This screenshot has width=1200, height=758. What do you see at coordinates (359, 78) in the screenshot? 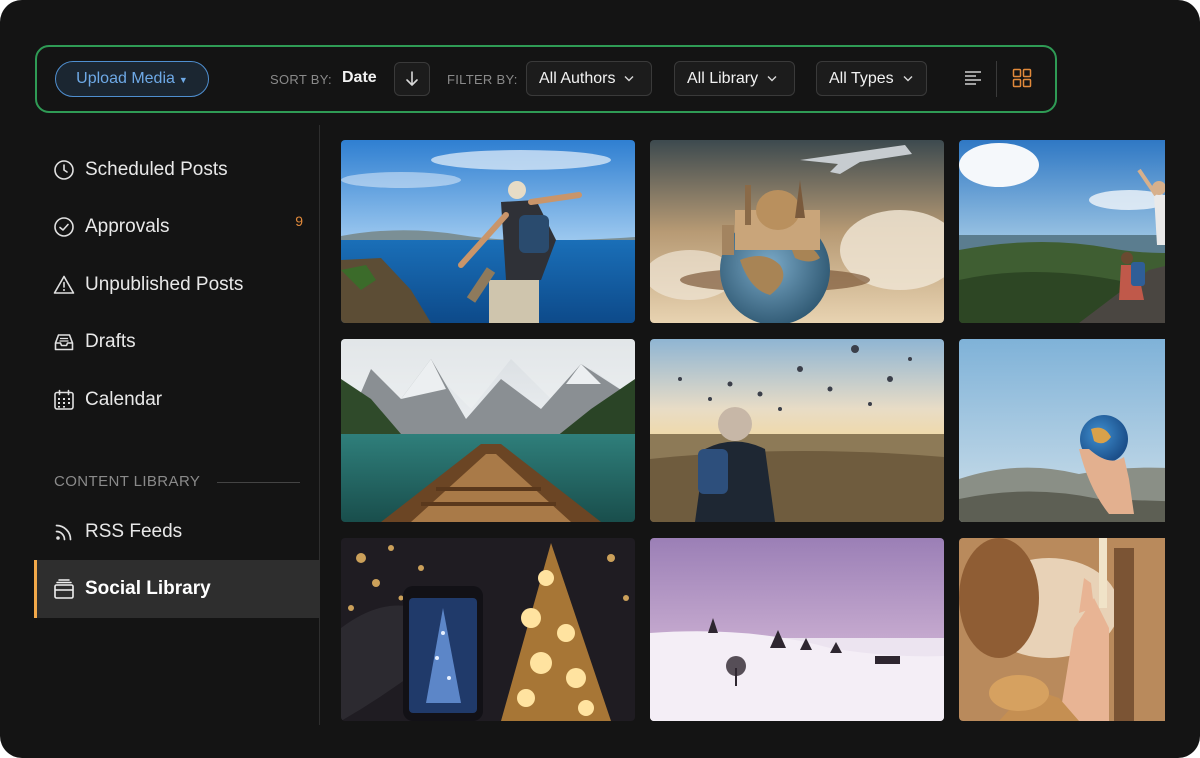
I see `sort-value: Date` at bounding box center [359, 78].